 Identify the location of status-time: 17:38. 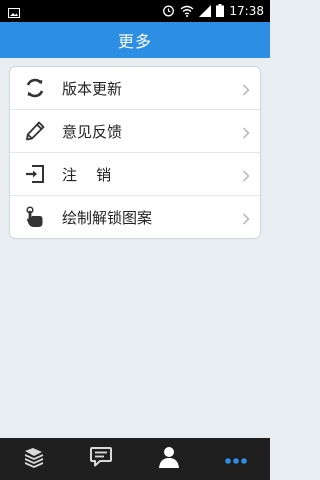
(246, 11).